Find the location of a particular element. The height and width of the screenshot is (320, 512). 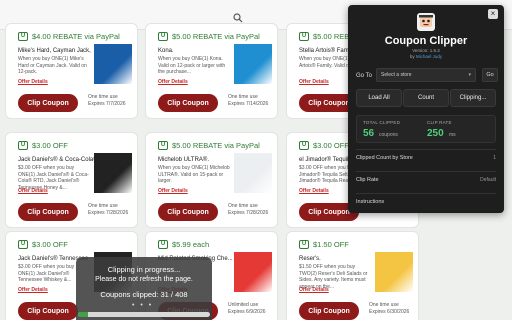

app-title: Coupon Clipper is located at coordinates (426, 41).